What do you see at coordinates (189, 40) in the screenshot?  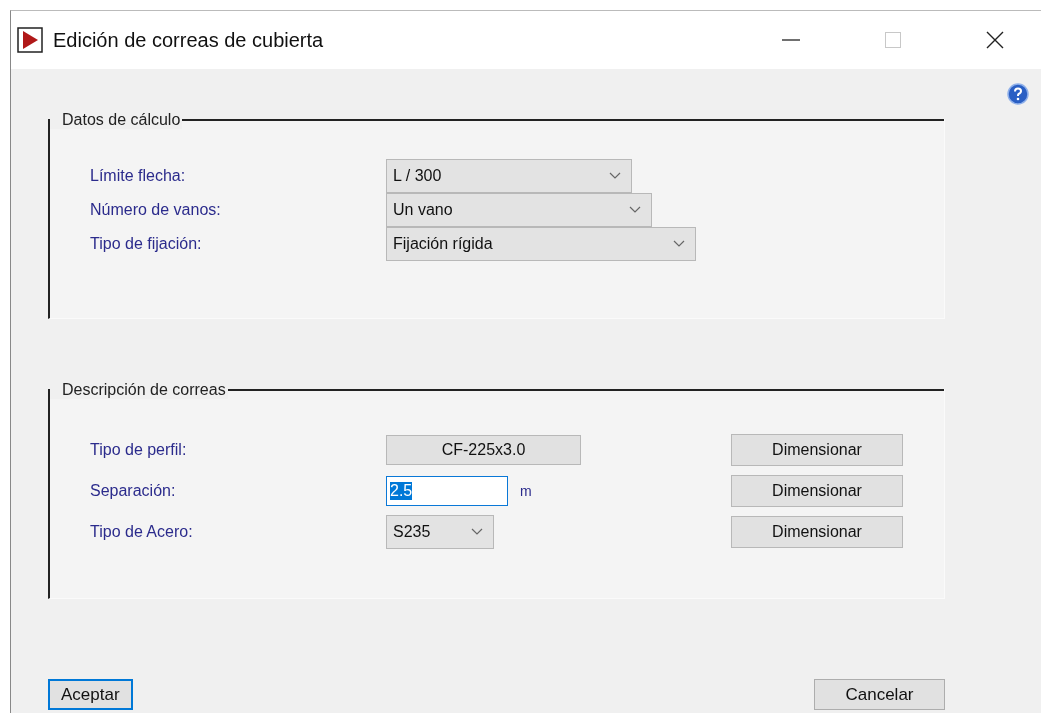 I see `window-title: Edición de correas de cubierta` at bounding box center [189, 40].